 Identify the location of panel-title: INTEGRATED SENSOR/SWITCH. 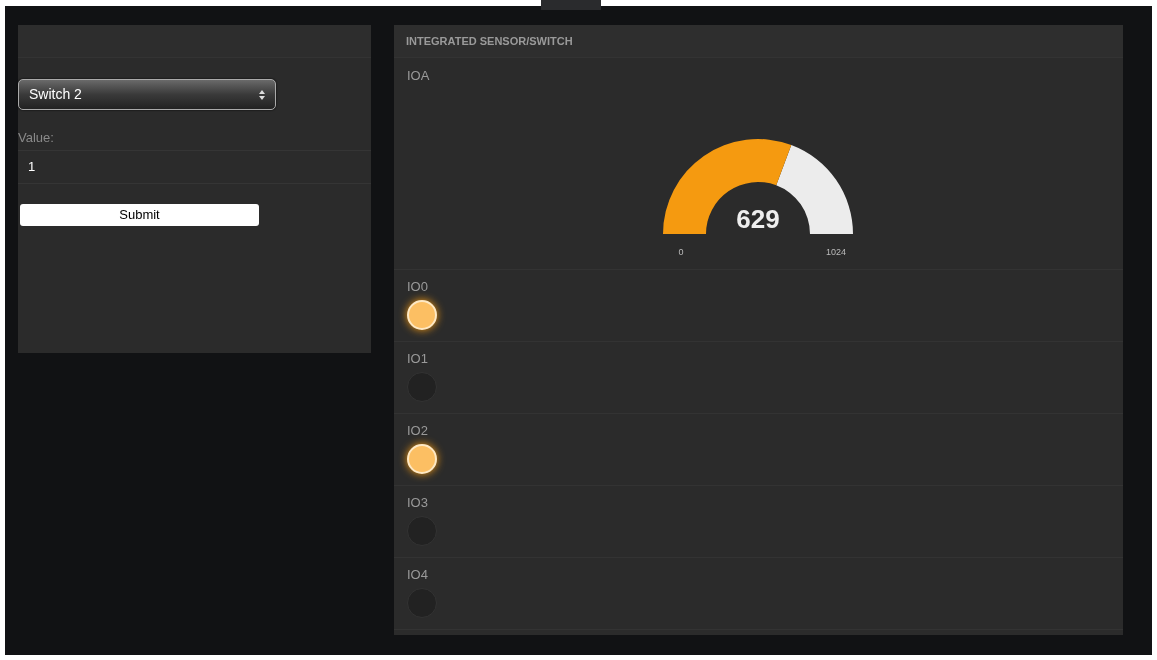
(489, 41).